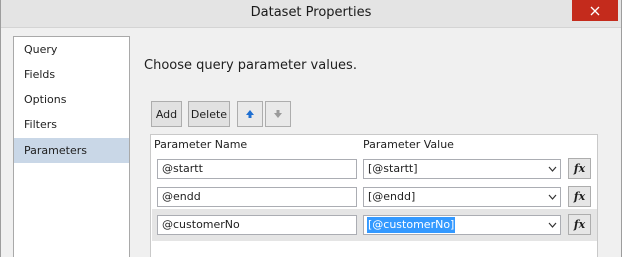  Describe the element at coordinates (408, 144) in the screenshot. I see `column-header-parameter-value: Parameter Value` at that location.